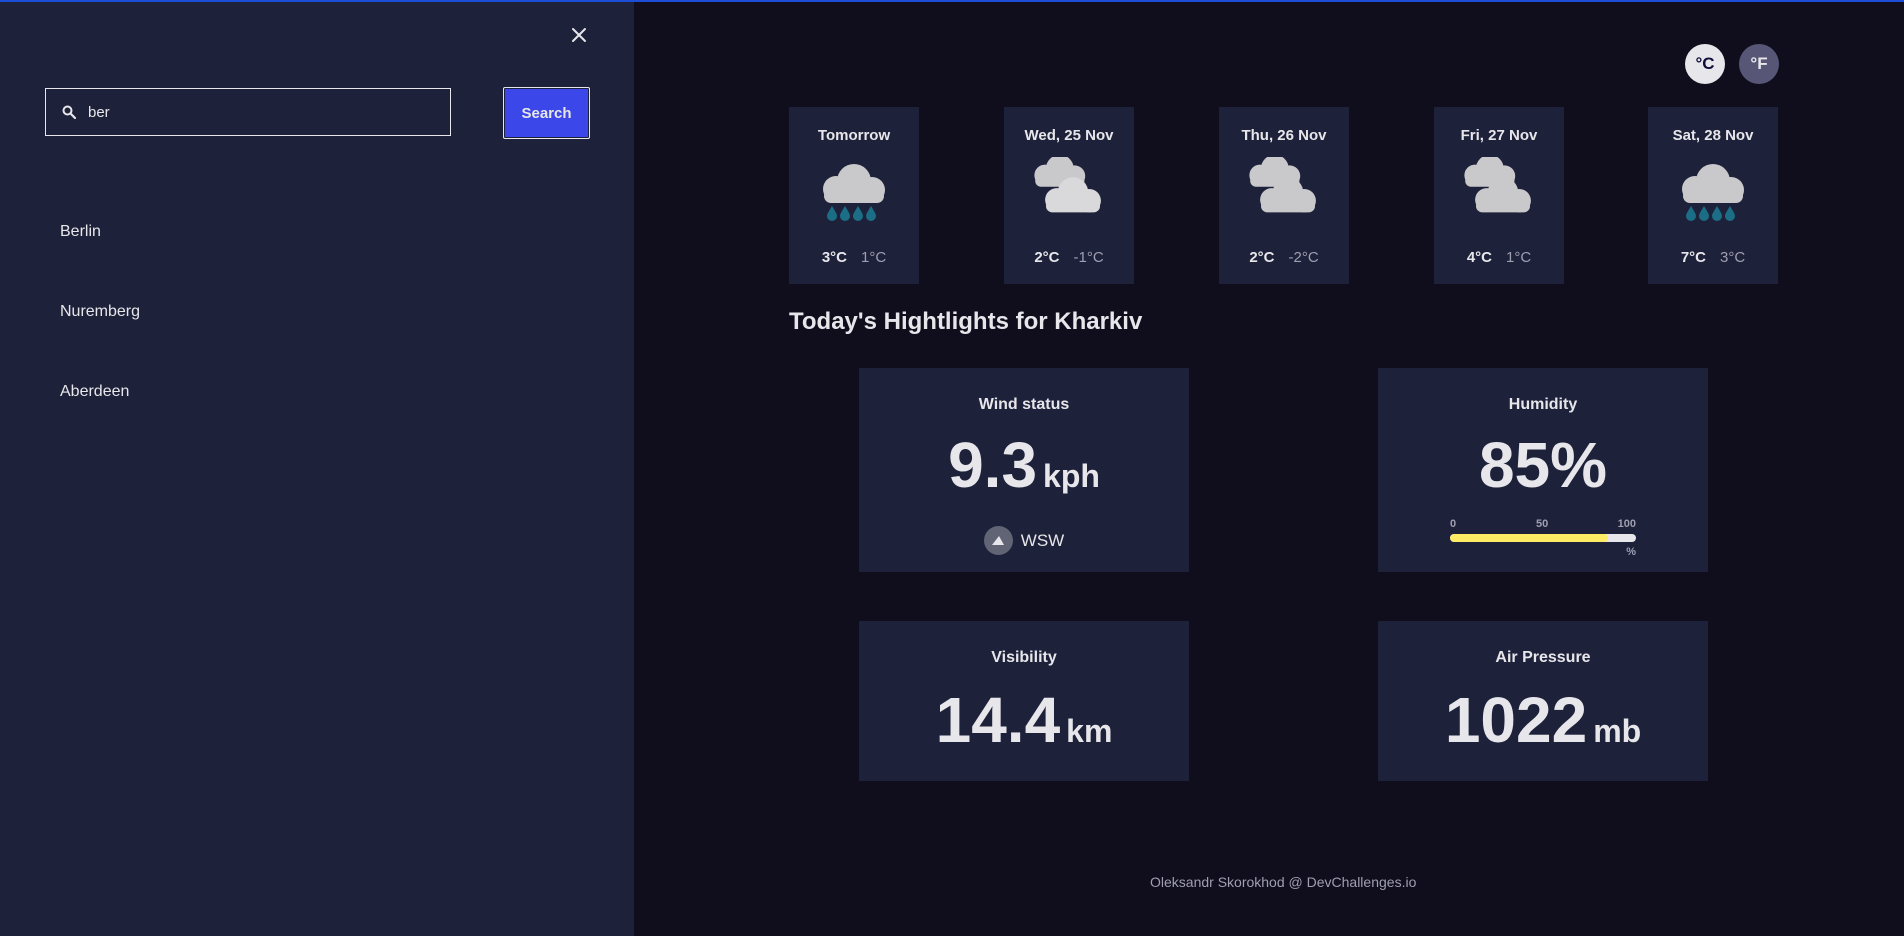 Image resolution: width=1904 pixels, height=936 pixels. I want to click on forecast-max-temp: 3°C, so click(834, 257).